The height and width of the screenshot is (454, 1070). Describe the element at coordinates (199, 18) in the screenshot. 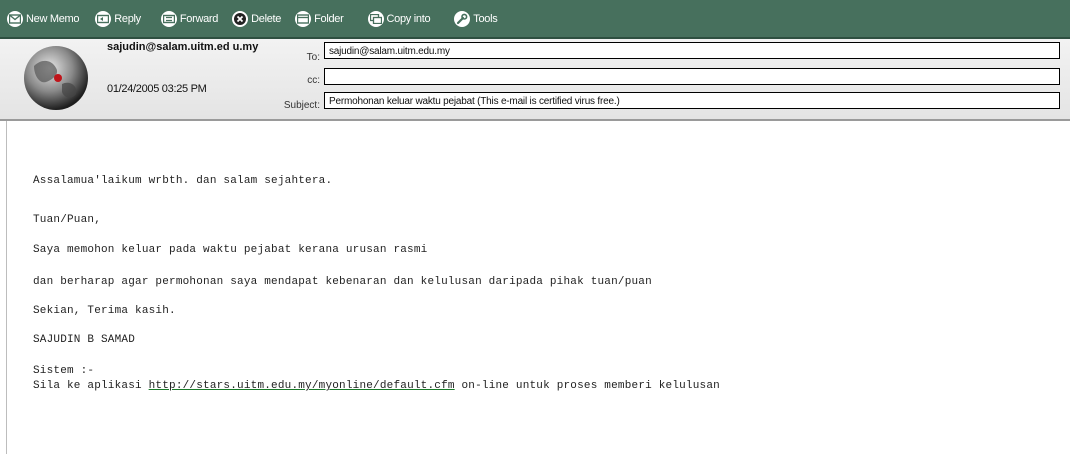

I see `forward-label: Forward` at that location.